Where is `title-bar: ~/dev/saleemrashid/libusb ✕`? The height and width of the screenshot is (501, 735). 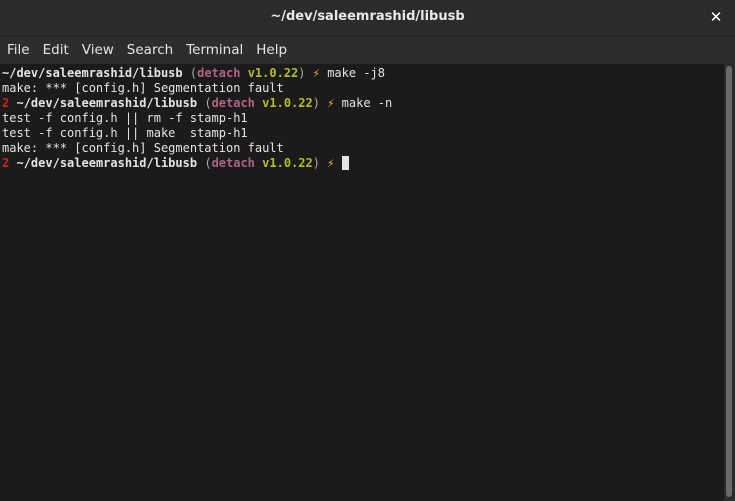 title-bar: ~/dev/saleemrashid/libusb ✕ is located at coordinates (367, 18).